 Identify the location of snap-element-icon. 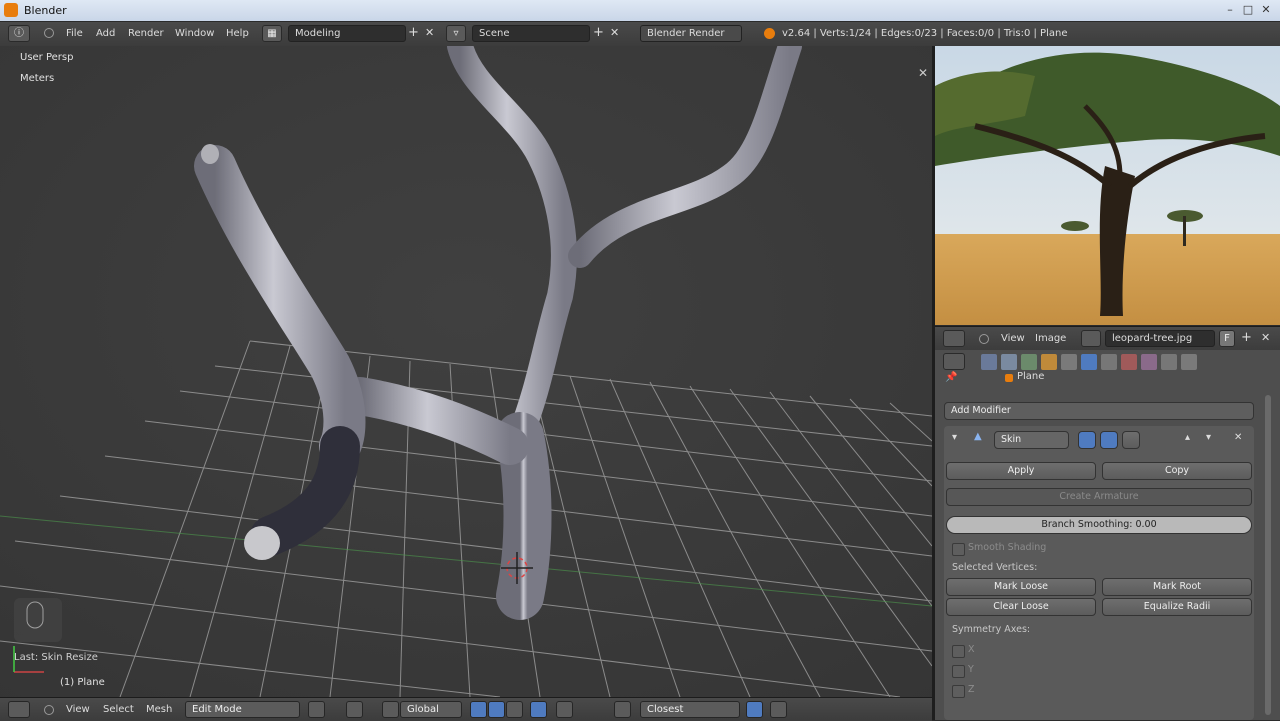
(622, 709).